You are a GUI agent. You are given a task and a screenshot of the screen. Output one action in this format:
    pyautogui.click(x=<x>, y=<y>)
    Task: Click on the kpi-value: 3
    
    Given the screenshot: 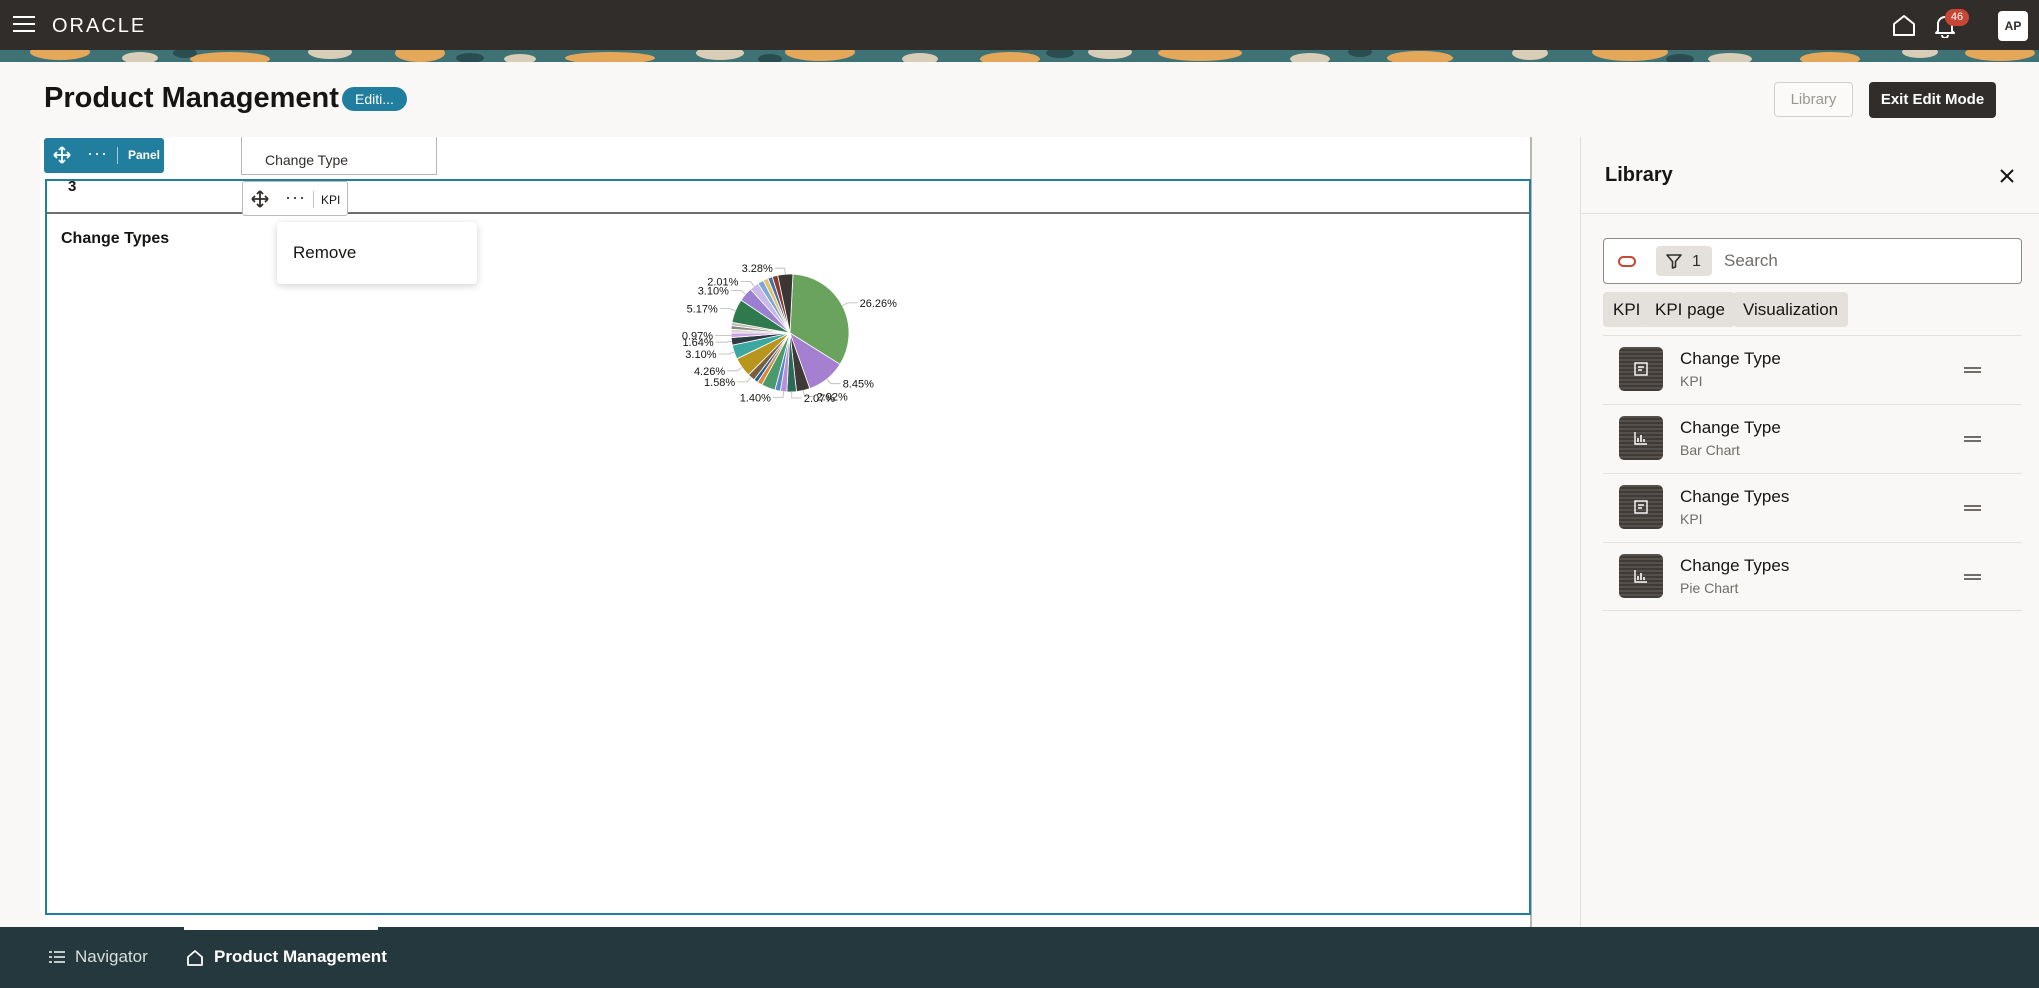 What is the action you would take?
    pyautogui.click(x=72, y=186)
    